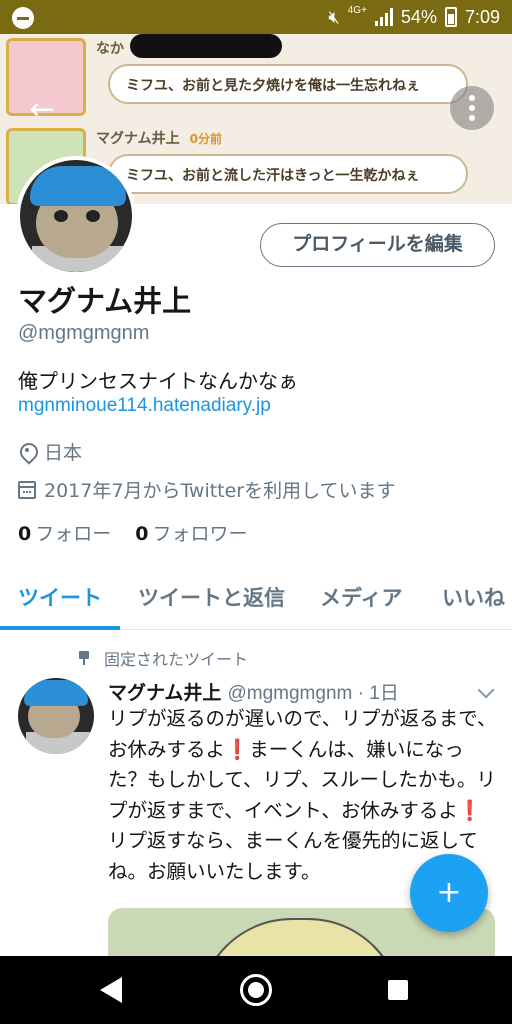 Image resolution: width=512 pixels, height=1024 pixels. I want to click on clock: 7:09, so click(482, 16).